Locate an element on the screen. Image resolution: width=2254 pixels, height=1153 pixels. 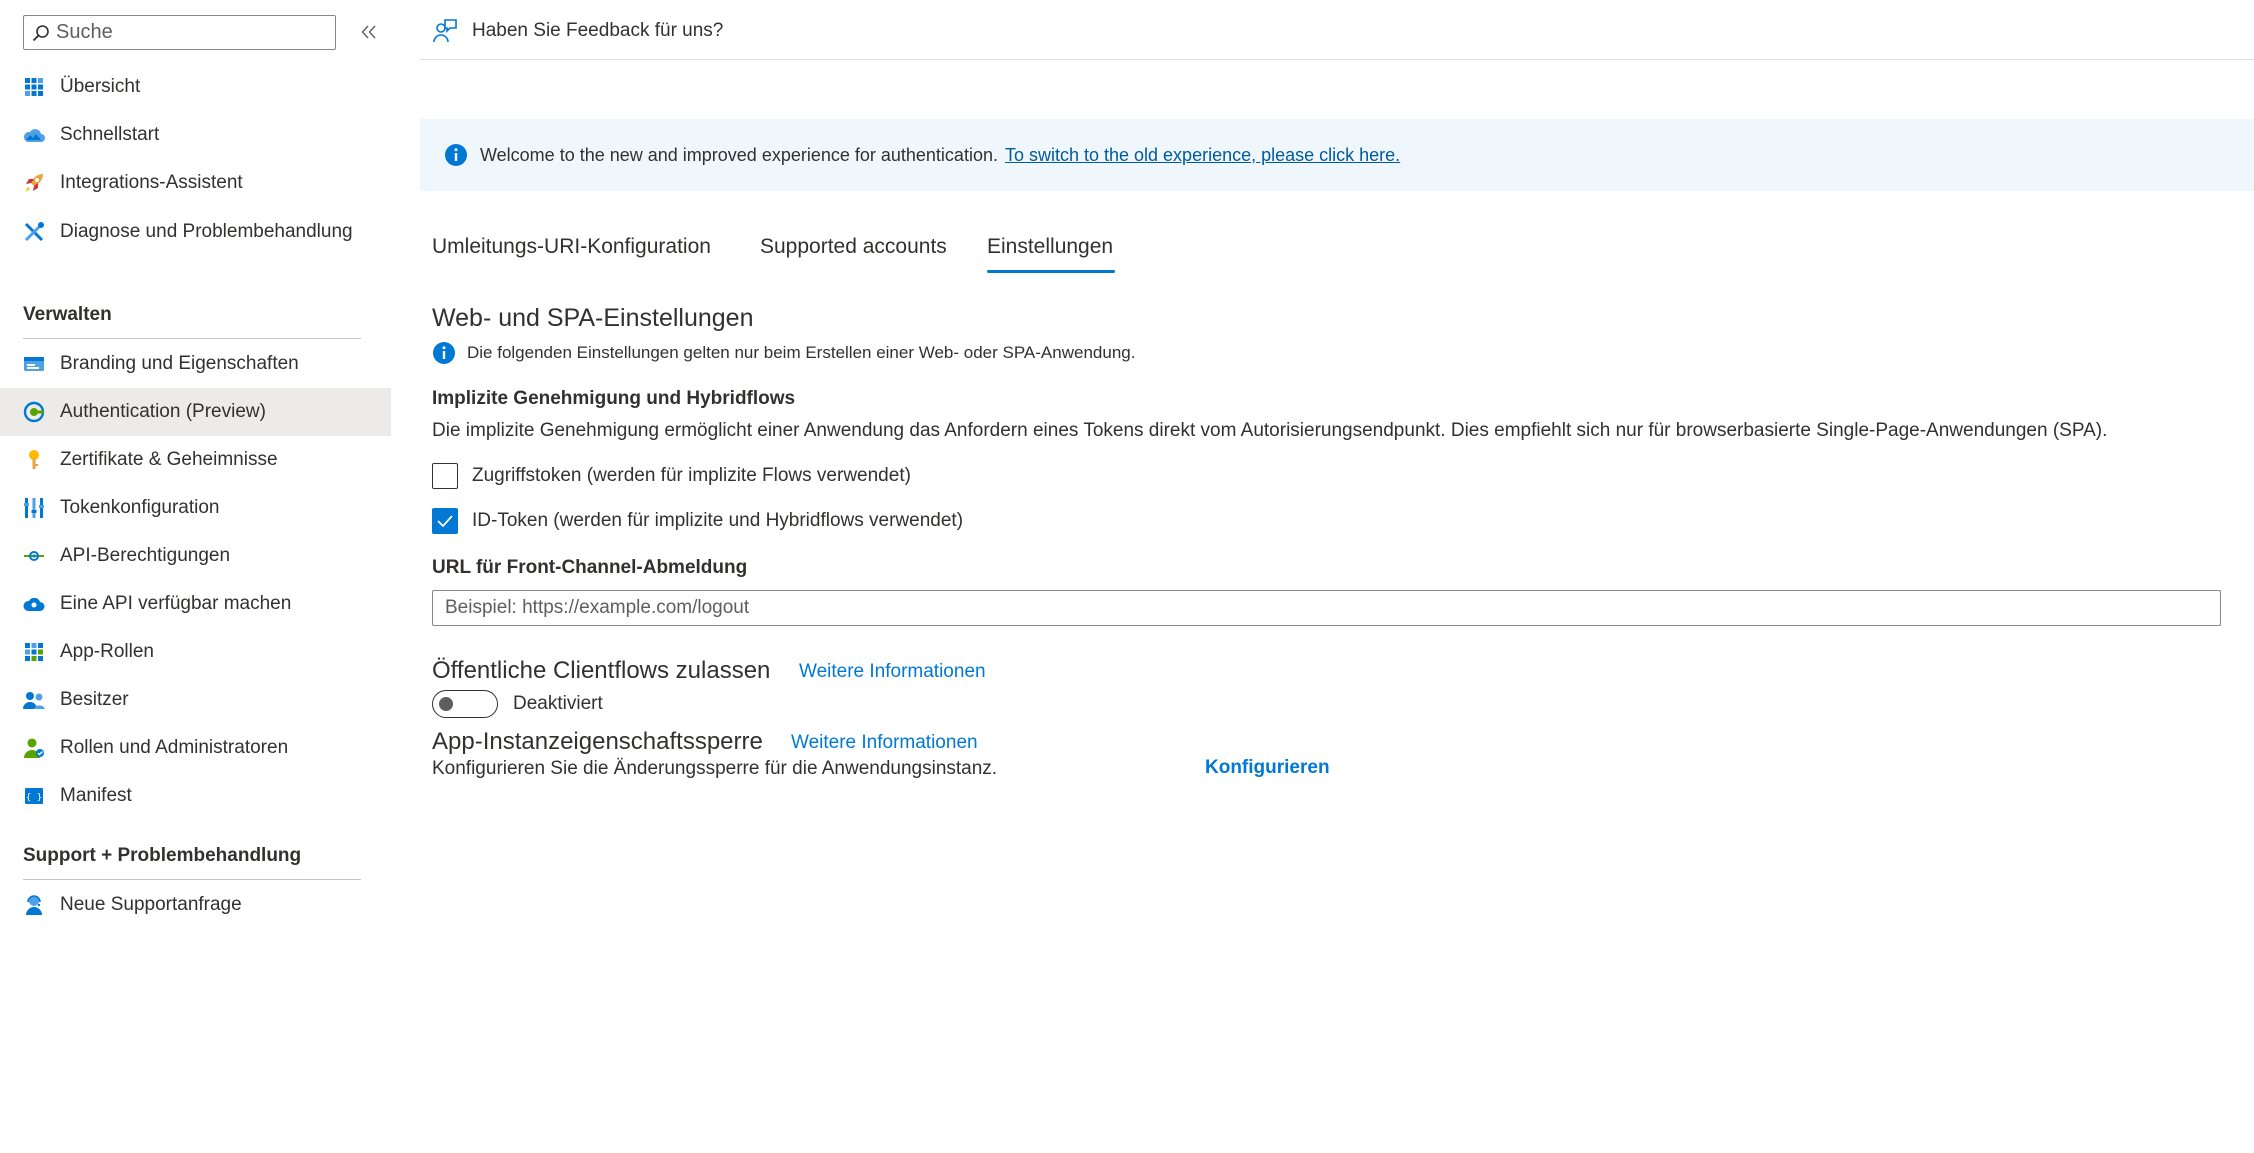
sidebar-item-label: Diagnose und Problembehandlung is located at coordinates (206, 231).